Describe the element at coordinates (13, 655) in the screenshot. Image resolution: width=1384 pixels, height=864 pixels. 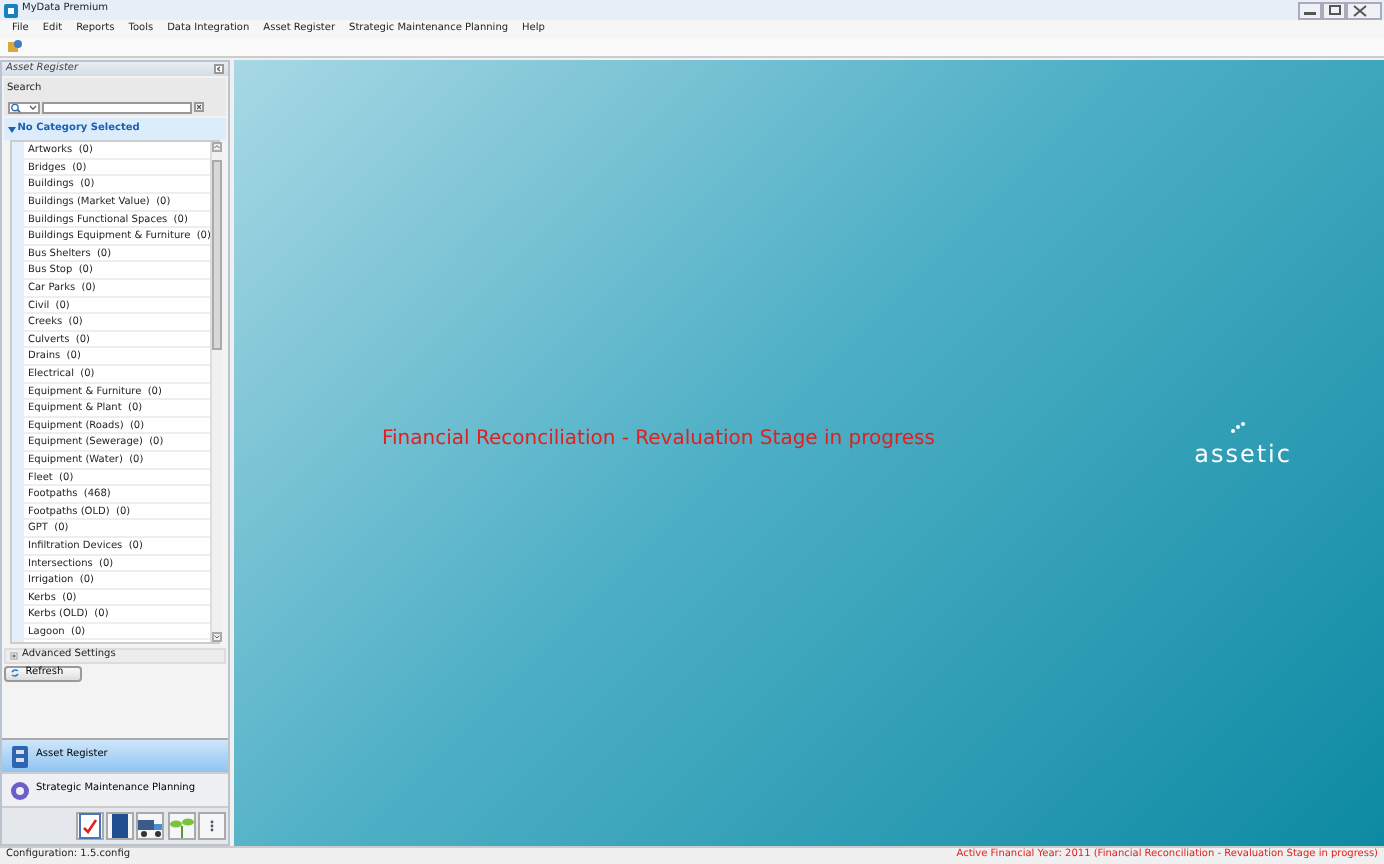
I see `expand-icon` at that location.